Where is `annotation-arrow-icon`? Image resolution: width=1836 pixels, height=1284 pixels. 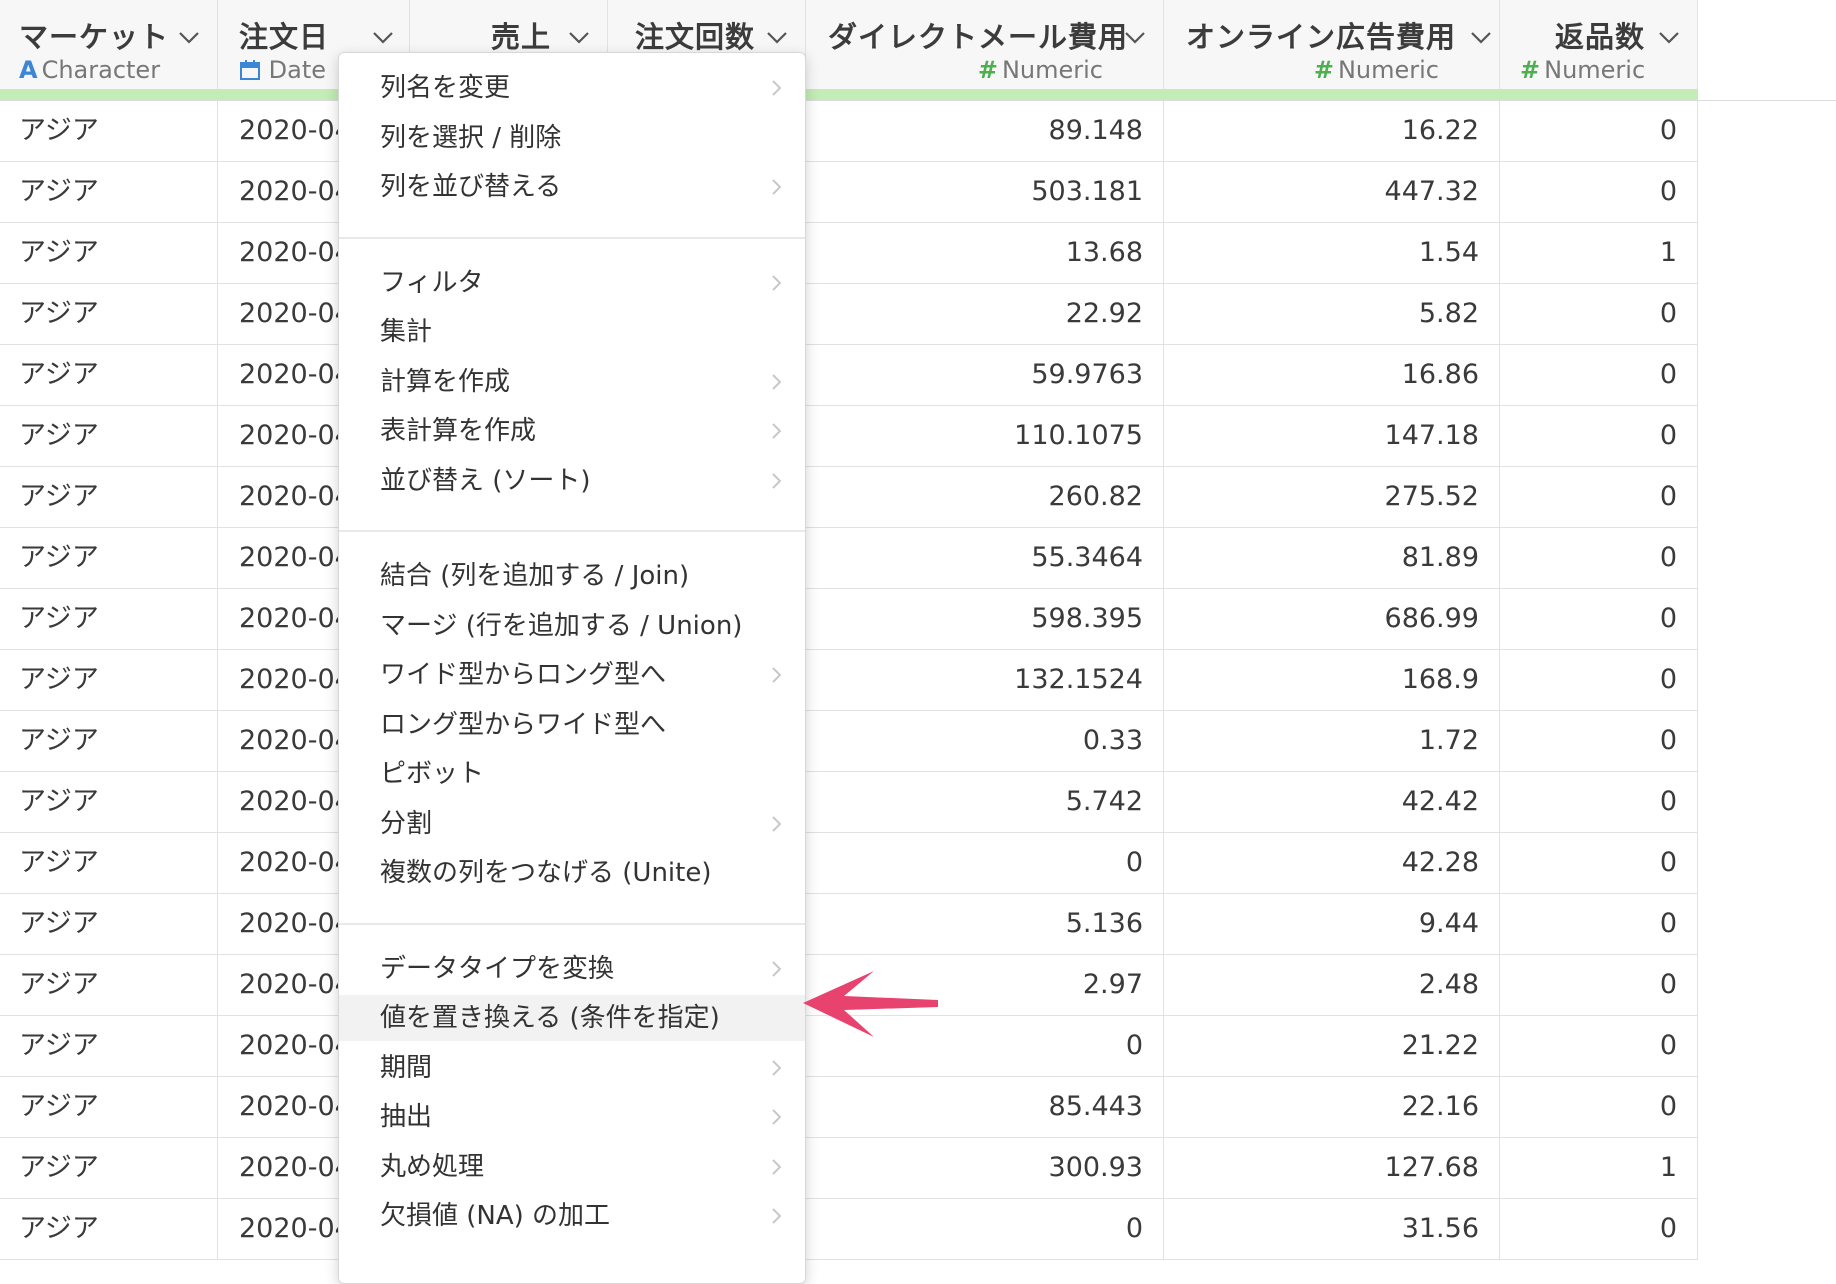
annotation-arrow-icon is located at coordinates (870, 1004).